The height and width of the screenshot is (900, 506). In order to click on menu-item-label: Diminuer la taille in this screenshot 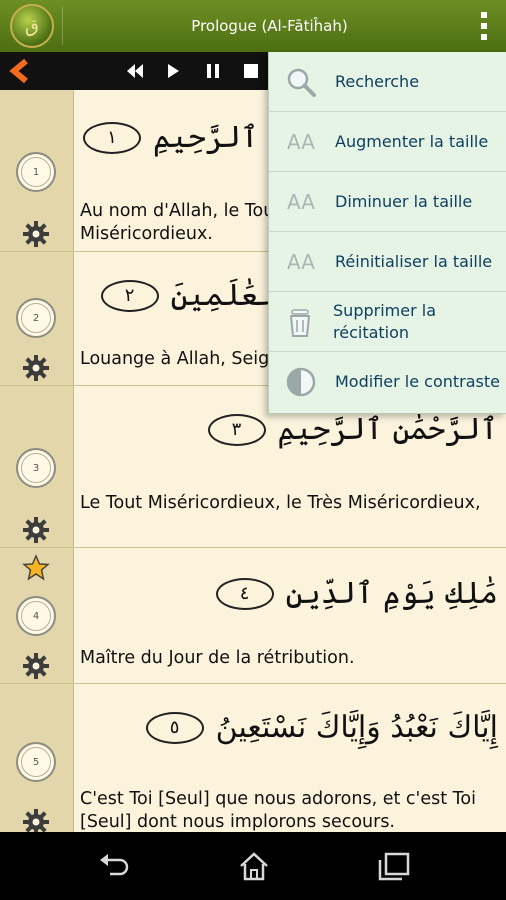, I will do `click(404, 201)`.